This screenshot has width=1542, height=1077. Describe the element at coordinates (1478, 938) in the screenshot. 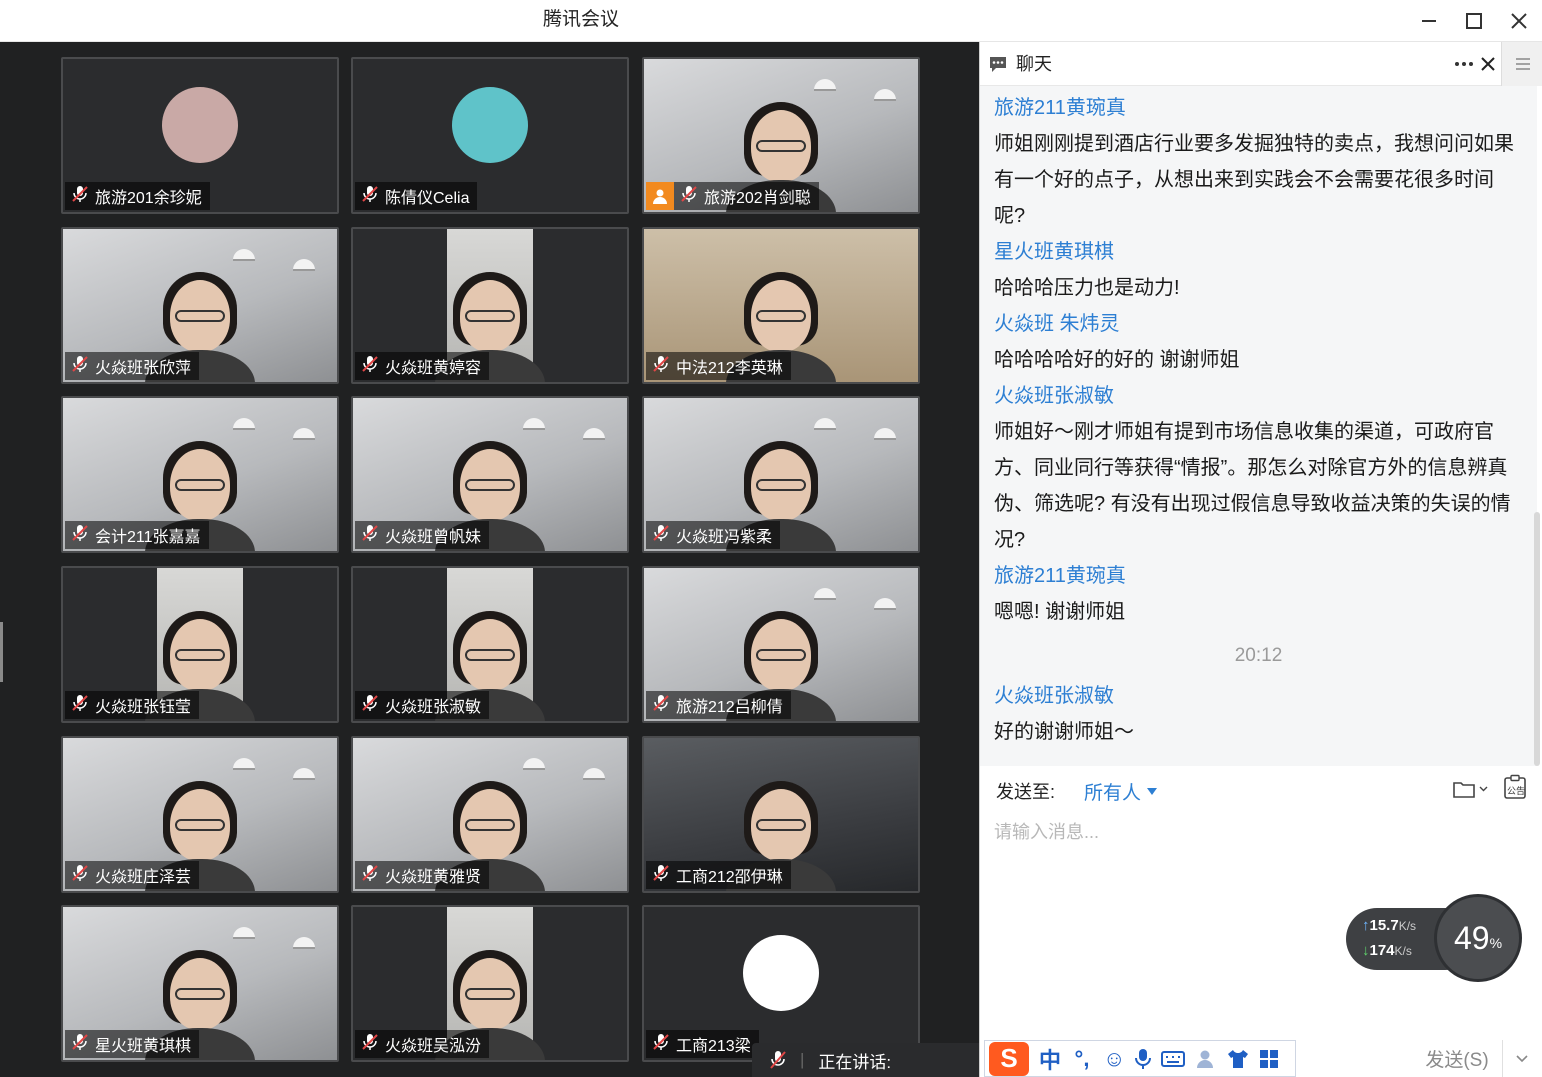

I see `cpu-usage-gauge: 49%` at that location.